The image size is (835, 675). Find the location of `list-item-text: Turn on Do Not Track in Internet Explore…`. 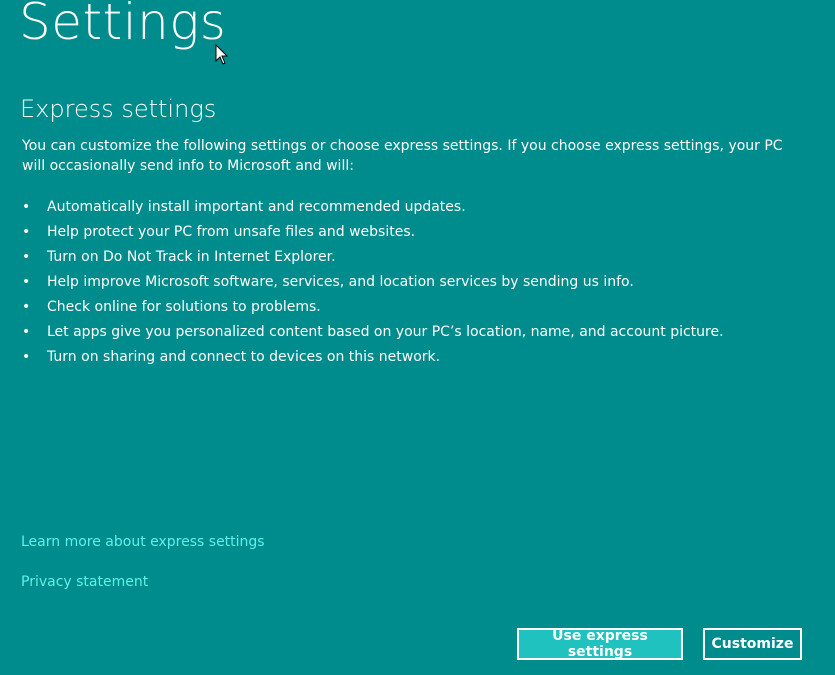

list-item-text: Turn on Do Not Track in Internet Explore… is located at coordinates (191, 257).